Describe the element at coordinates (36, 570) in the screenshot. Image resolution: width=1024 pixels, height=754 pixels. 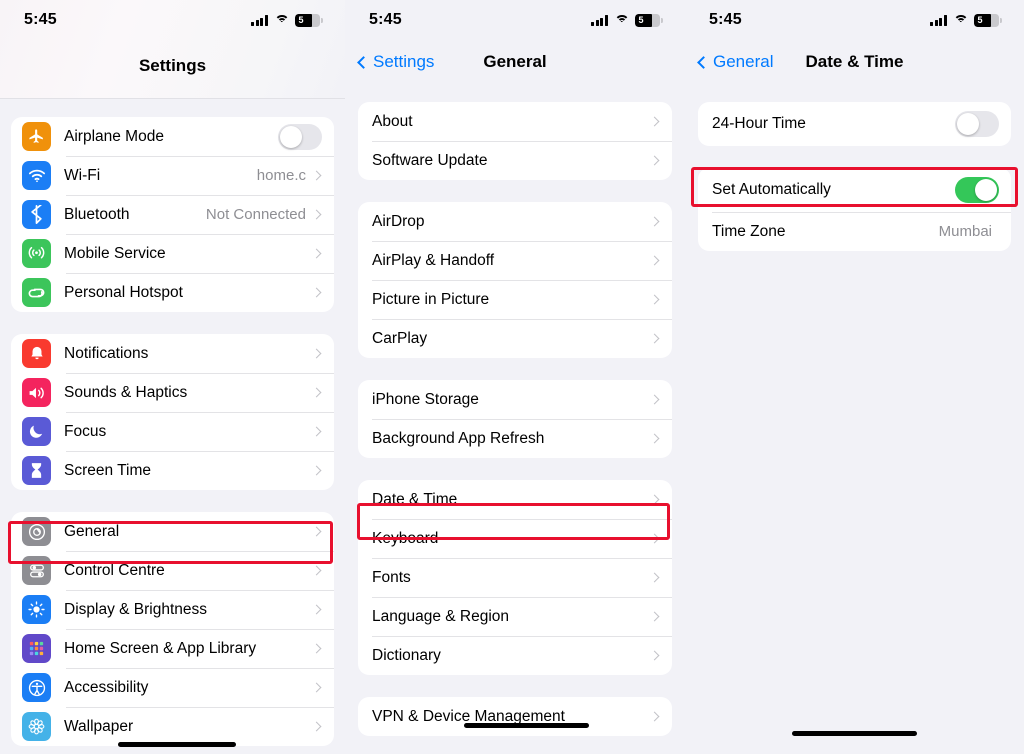
I see `sliders-icon` at that location.